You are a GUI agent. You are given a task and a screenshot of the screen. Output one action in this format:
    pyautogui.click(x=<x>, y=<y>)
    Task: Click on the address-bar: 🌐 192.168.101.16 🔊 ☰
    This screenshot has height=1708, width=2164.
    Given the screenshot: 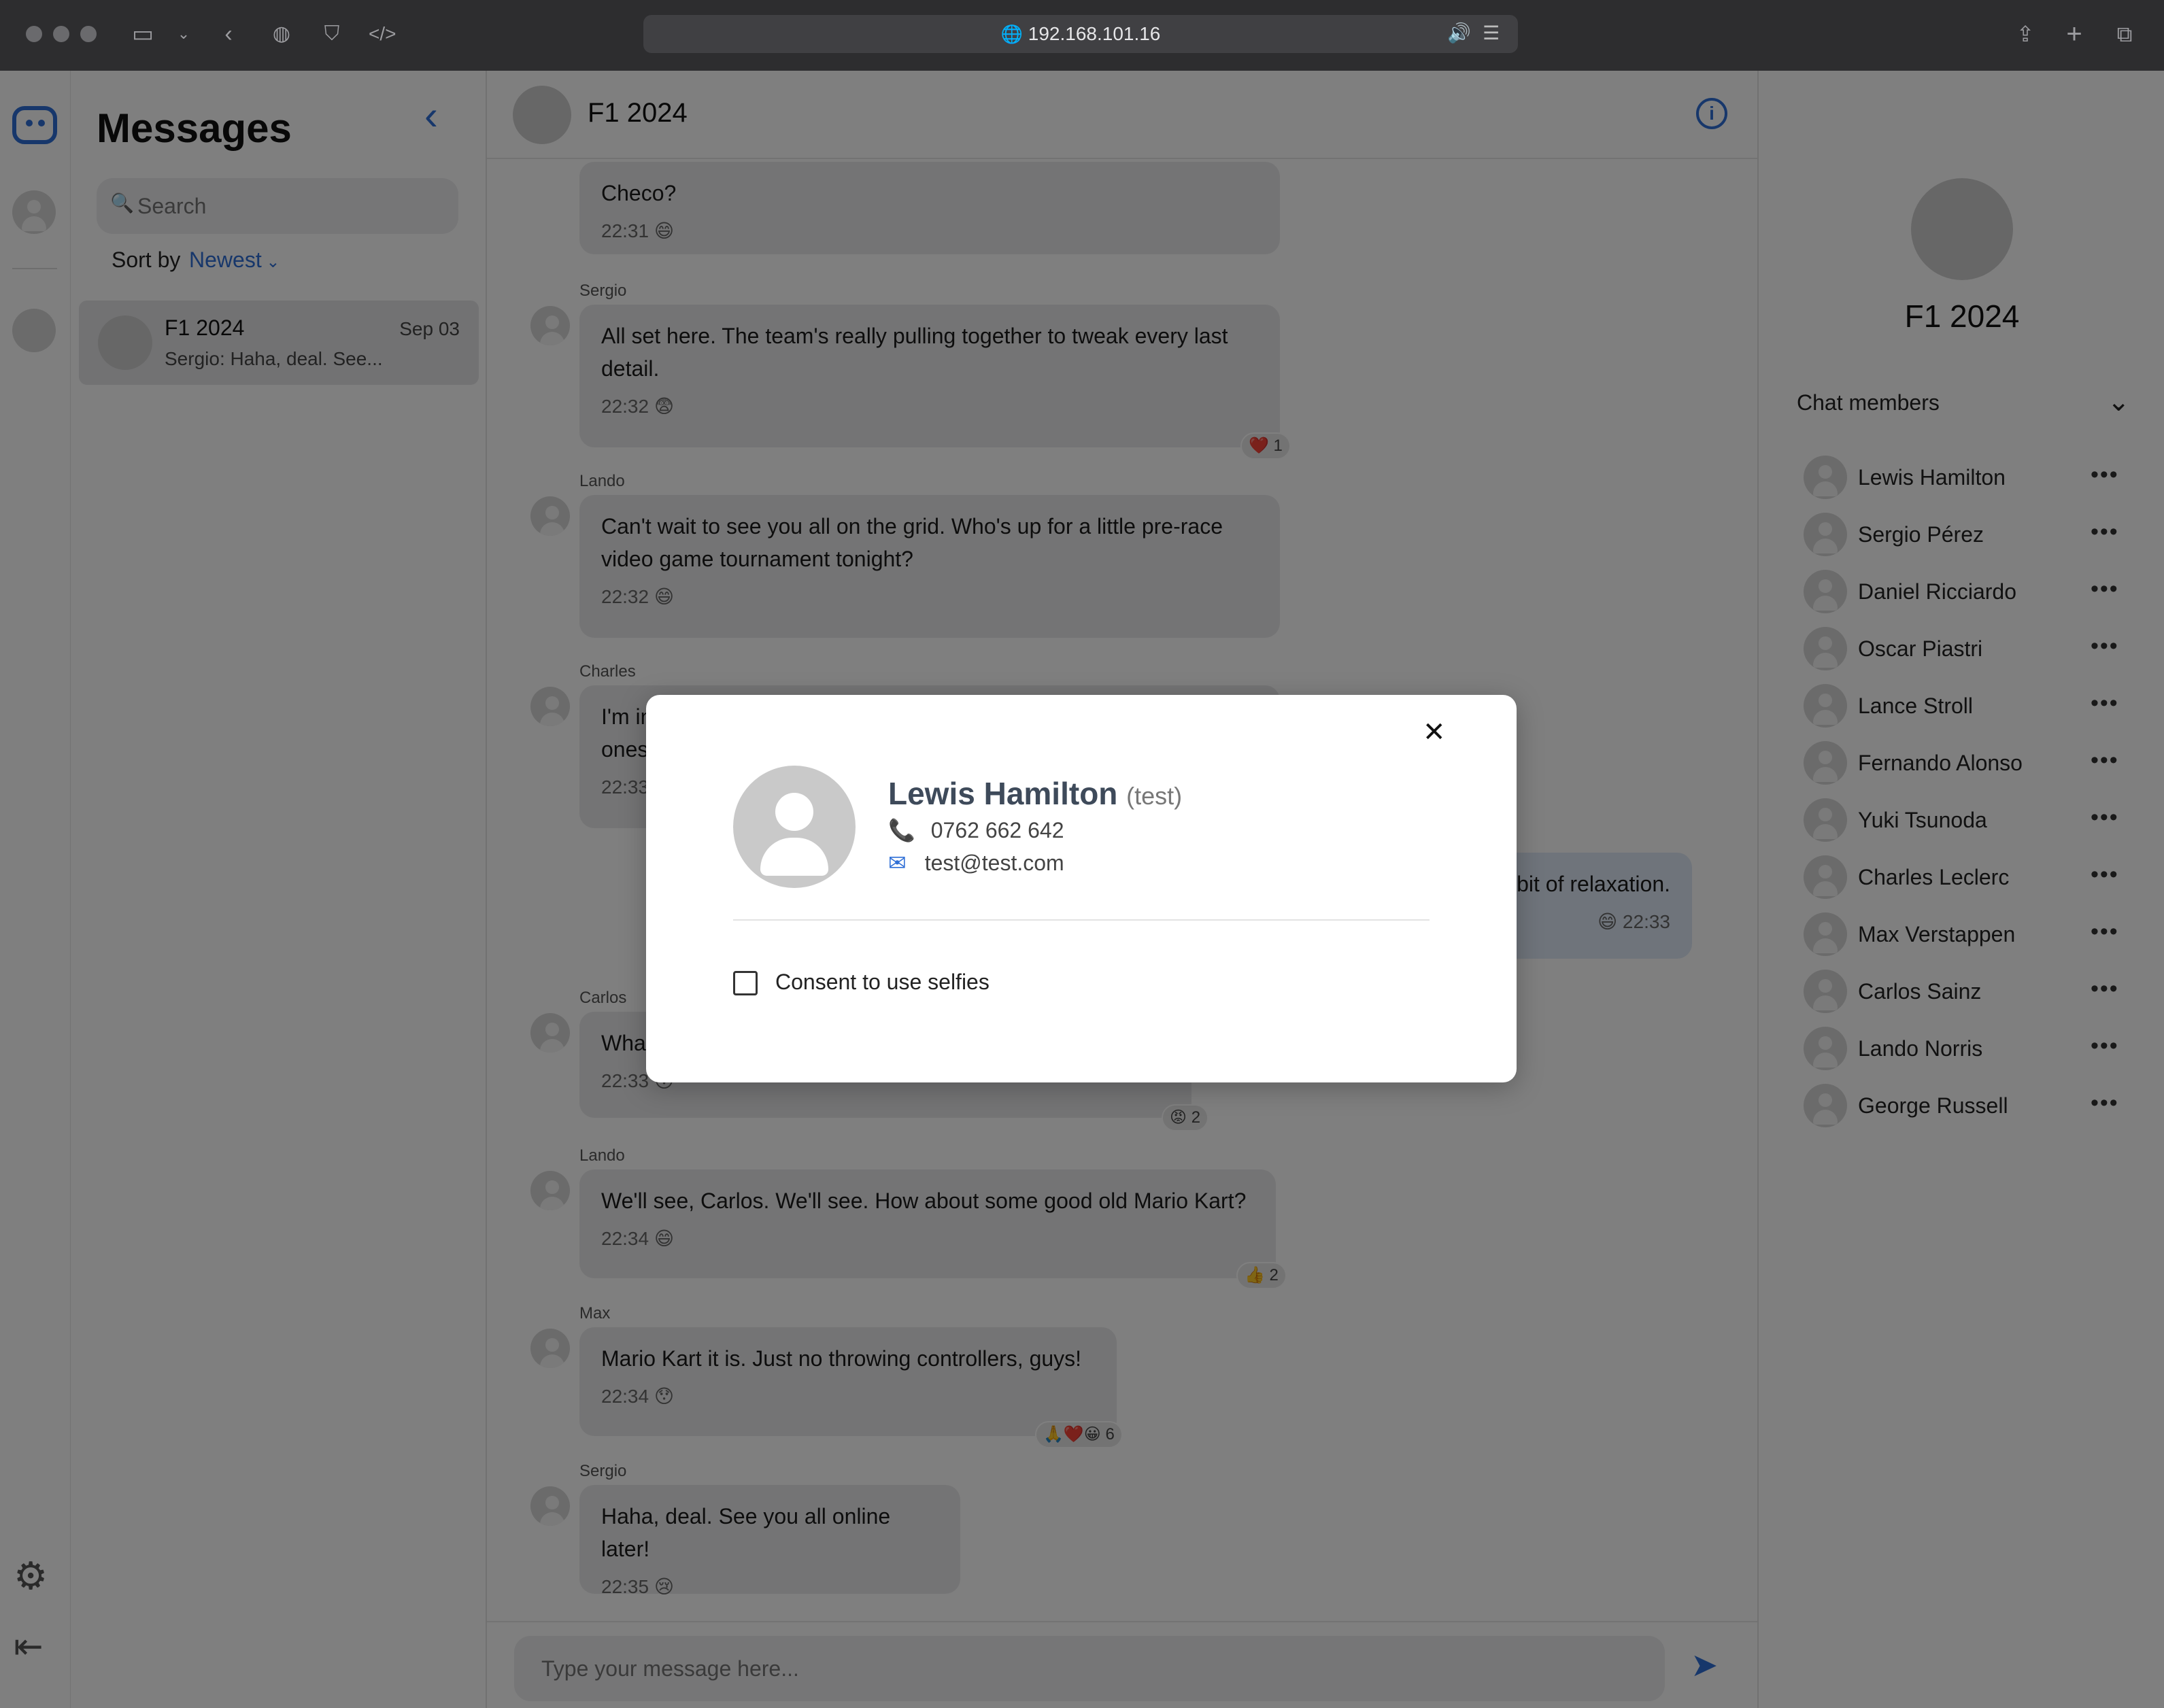 What is the action you would take?
    pyautogui.click(x=1080, y=34)
    